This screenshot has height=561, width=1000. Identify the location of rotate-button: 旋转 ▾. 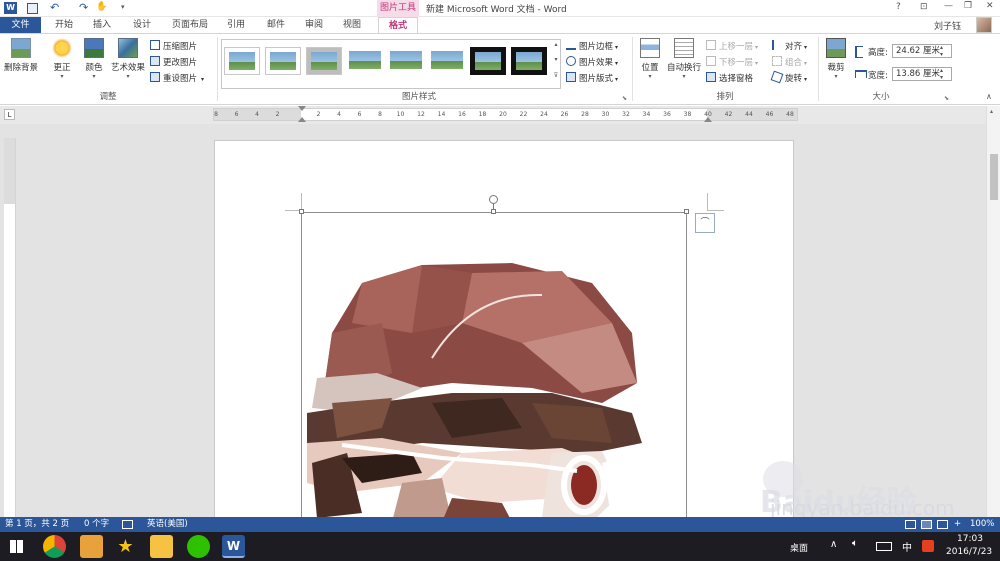
(788, 78).